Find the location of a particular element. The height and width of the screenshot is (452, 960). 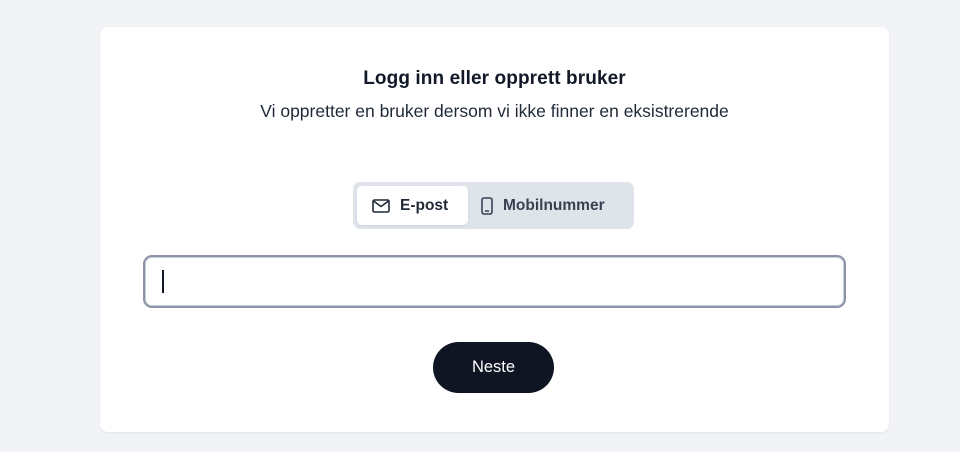

next-button: Neste is located at coordinates (493, 367).